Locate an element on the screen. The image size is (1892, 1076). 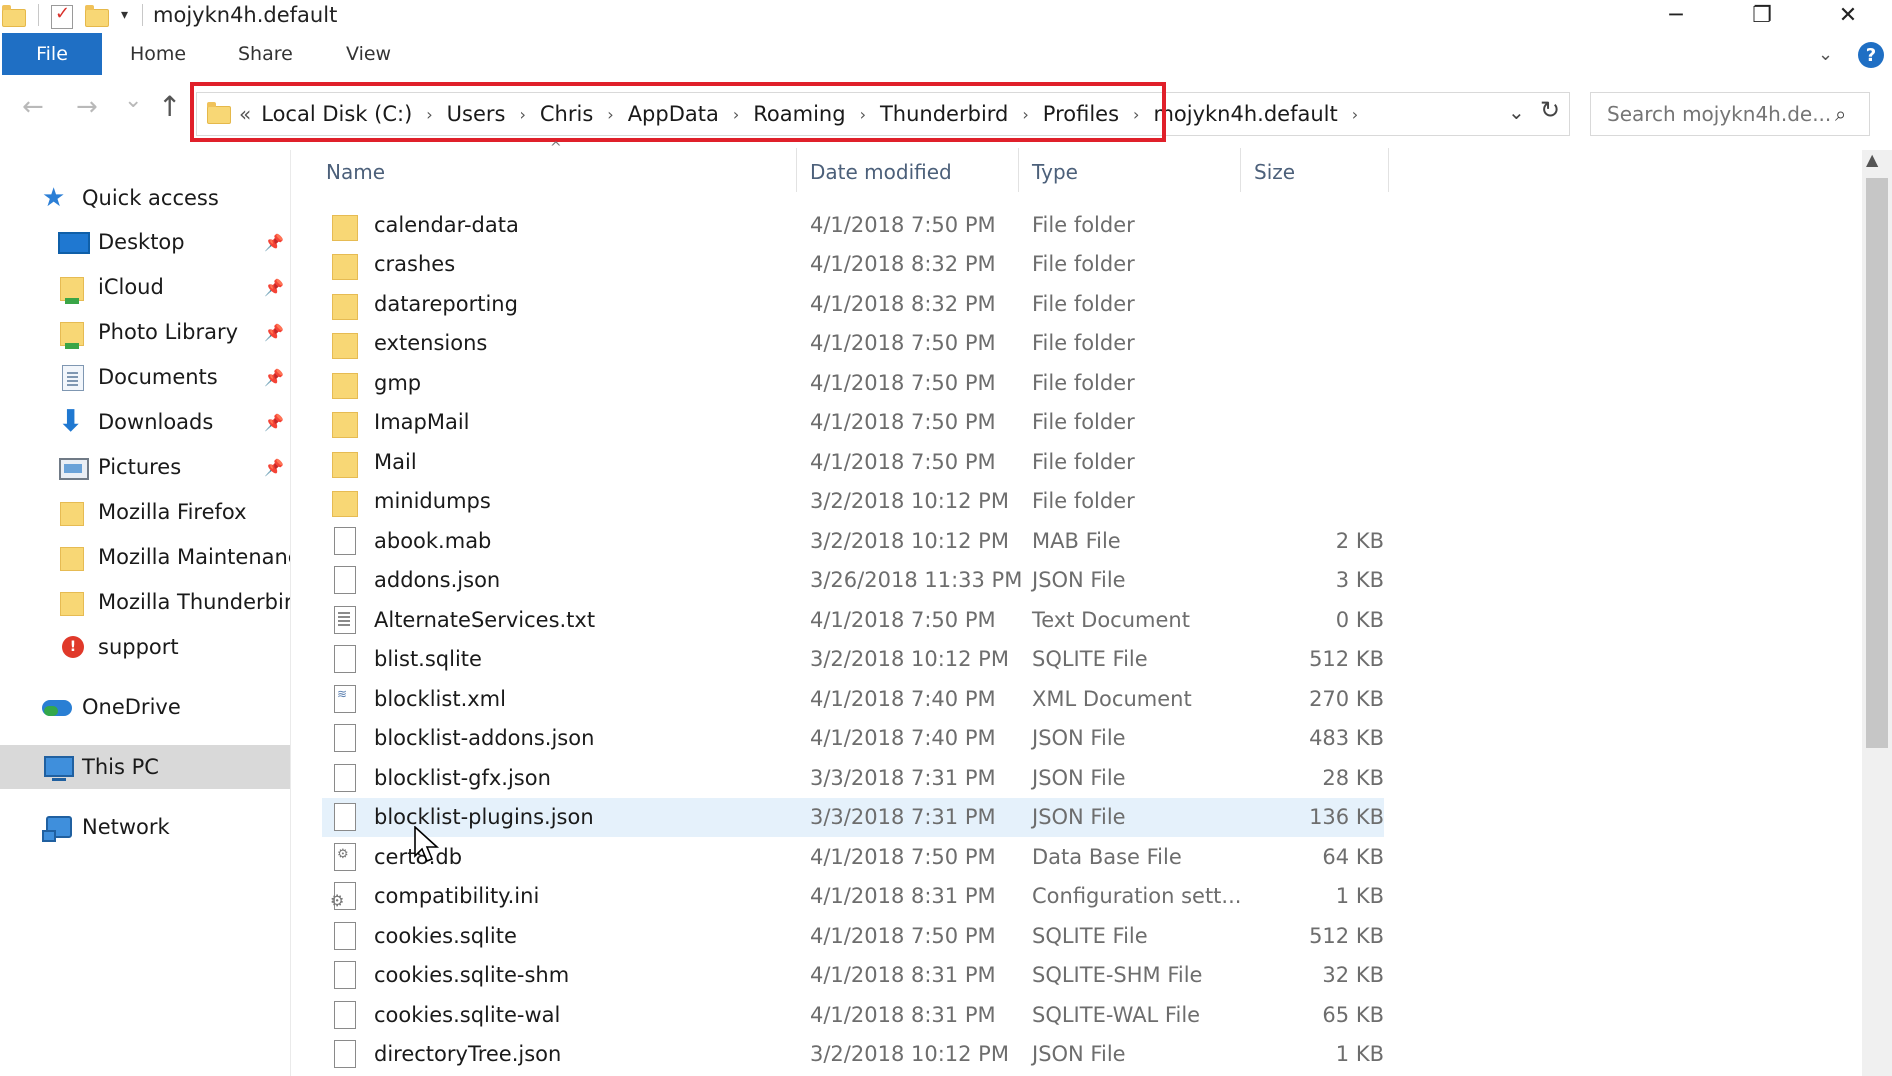
tab-home: Home is located at coordinates (158, 54).